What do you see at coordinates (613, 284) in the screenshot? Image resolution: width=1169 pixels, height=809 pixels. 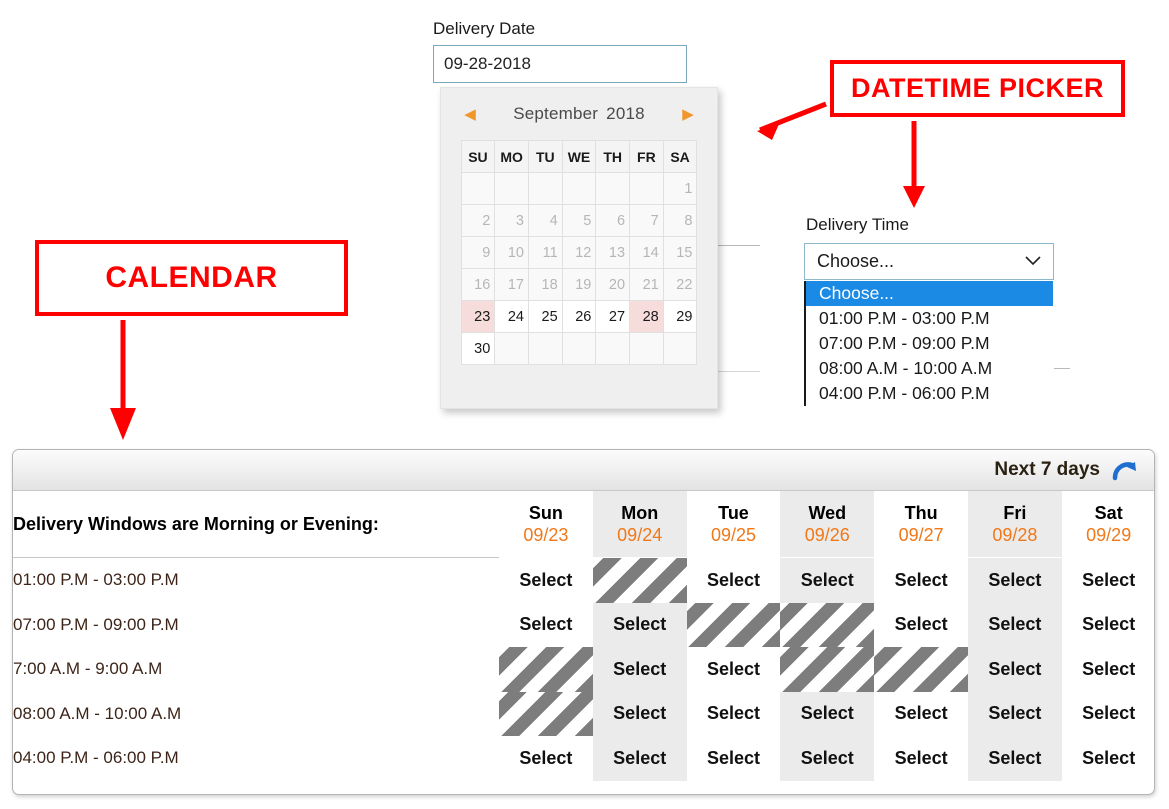 I see `datepicker-day-20: 20` at bounding box center [613, 284].